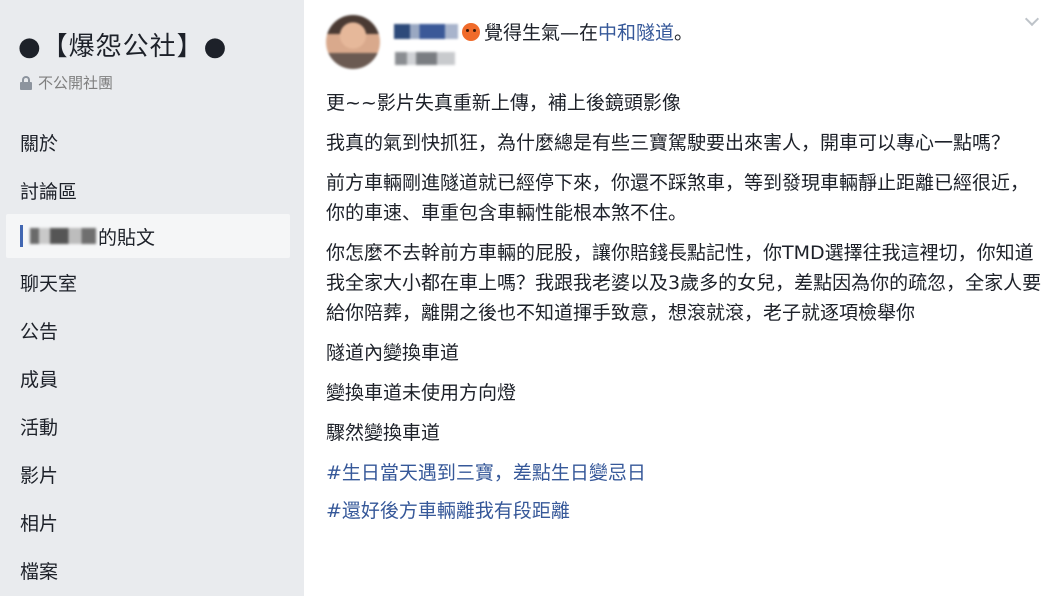 Image resolution: width=1060 pixels, height=596 pixels. I want to click on post-paragraph: 更~~影片失真重新上傳，補上後鏡頭影像, so click(503, 103).